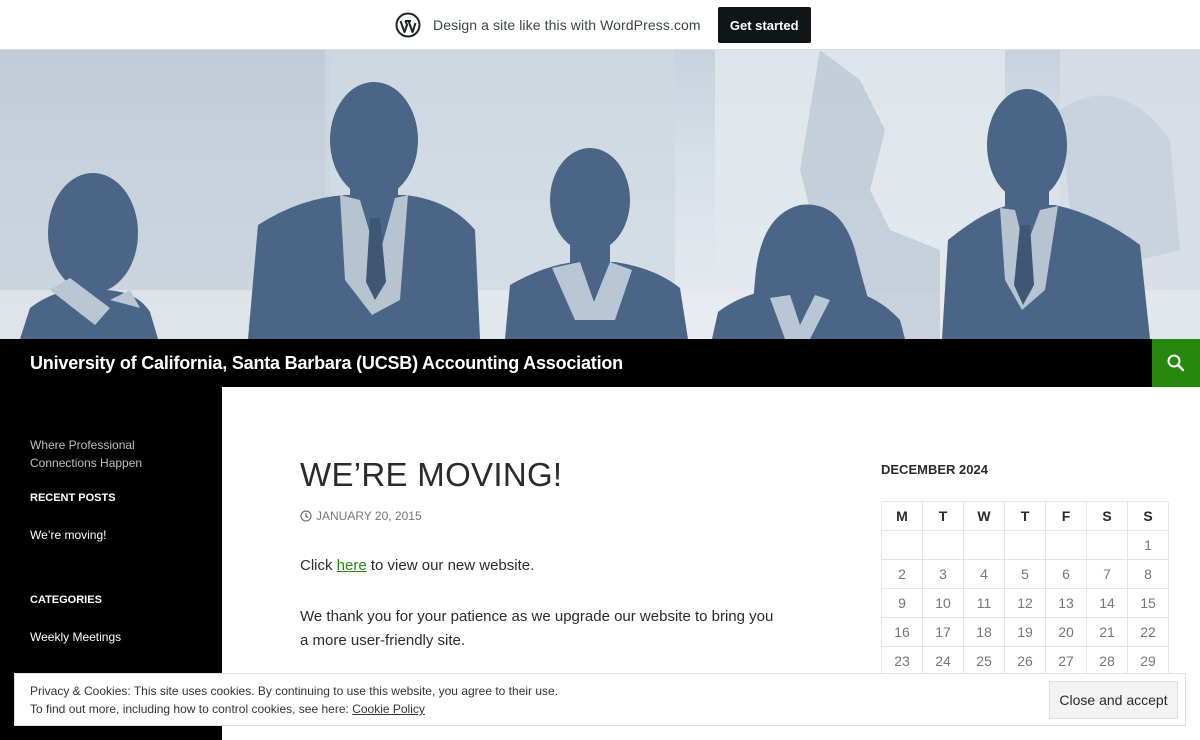  I want to click on calendar-day-cell: 10, so click(943, 603).